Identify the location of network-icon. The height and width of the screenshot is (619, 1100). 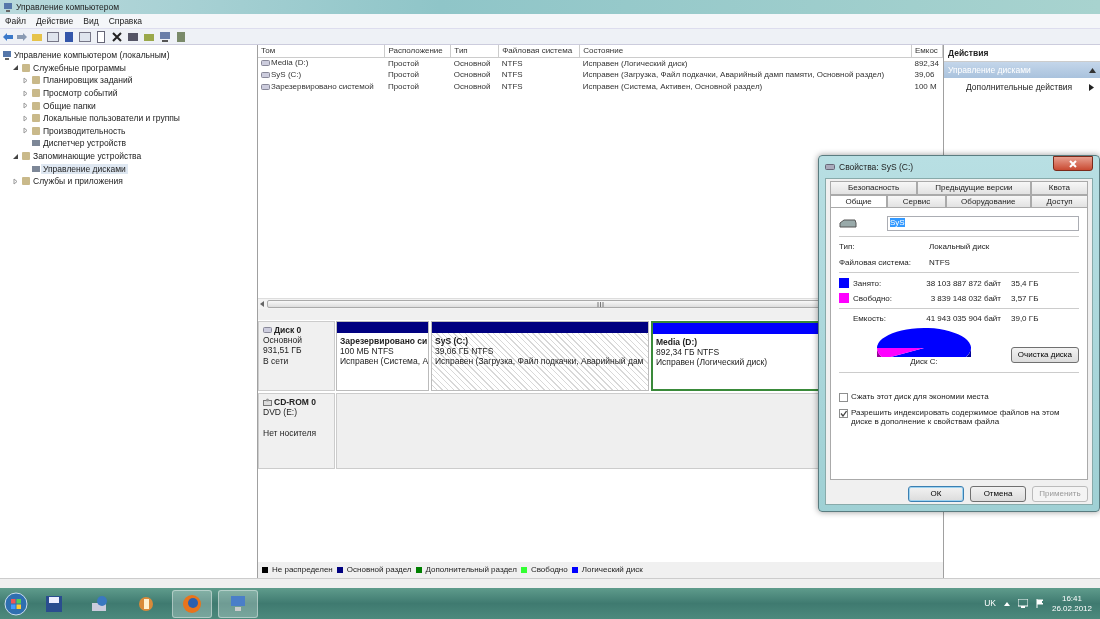
(1022, 603).